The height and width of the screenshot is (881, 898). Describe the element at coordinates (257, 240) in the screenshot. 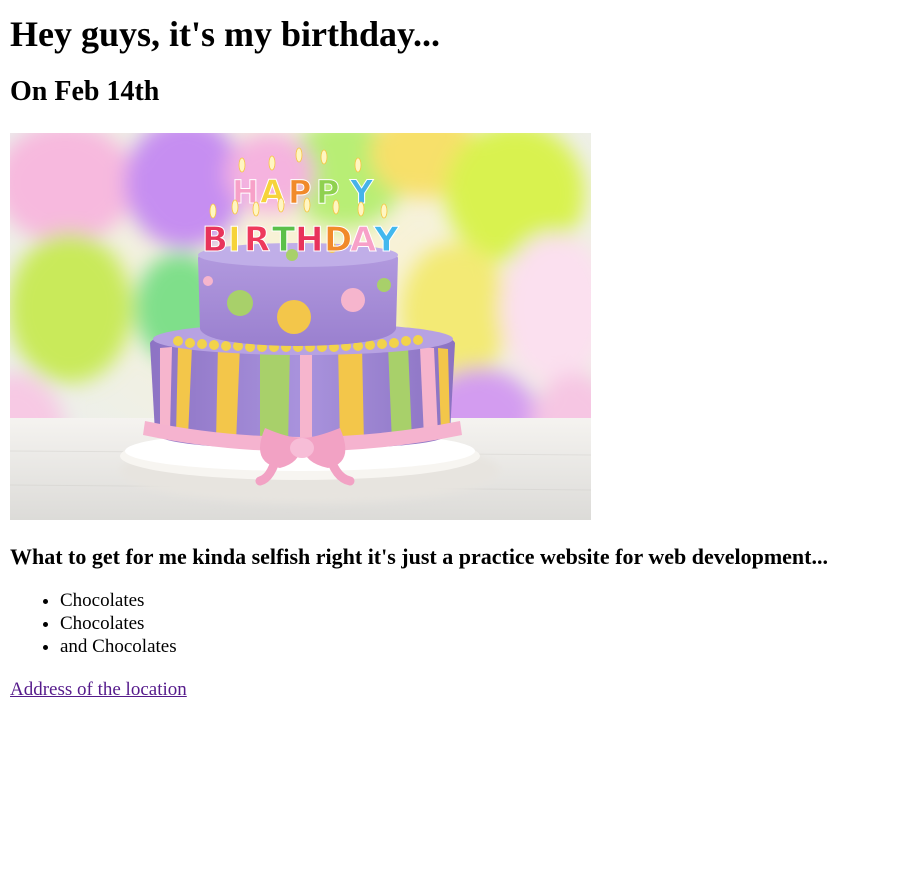

I see `svg-text: R` at that location.